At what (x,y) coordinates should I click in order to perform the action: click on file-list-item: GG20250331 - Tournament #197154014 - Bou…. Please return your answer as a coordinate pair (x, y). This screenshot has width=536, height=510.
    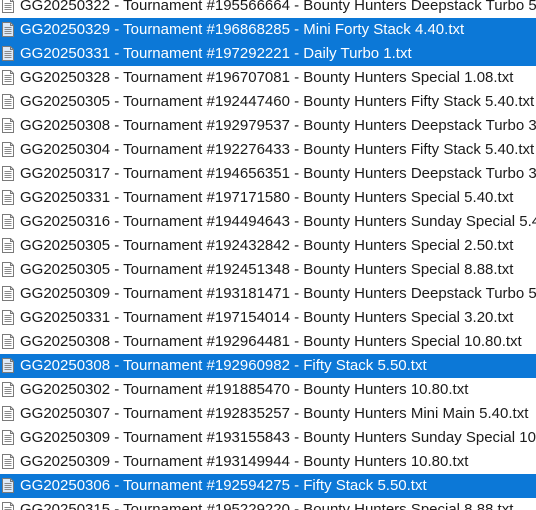
    Looking at the image, I should click on (268, 318).